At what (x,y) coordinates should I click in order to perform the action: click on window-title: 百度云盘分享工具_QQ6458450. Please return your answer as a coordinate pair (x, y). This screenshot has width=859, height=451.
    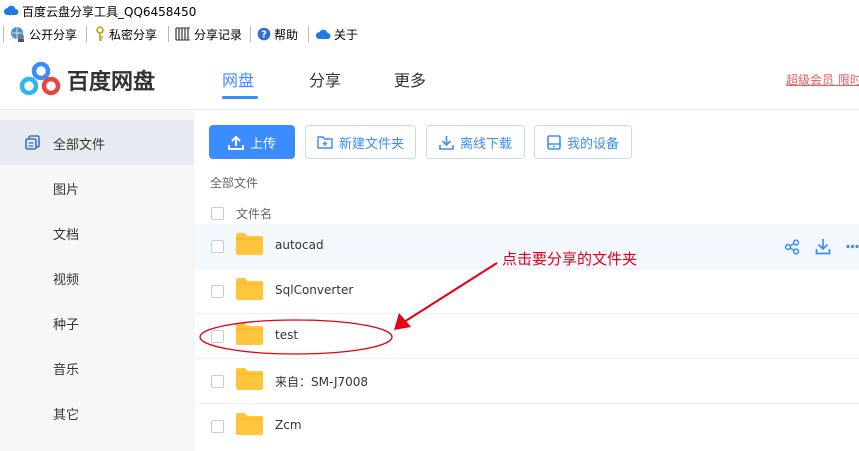
    Looking at the image, I should click on (109, 12).